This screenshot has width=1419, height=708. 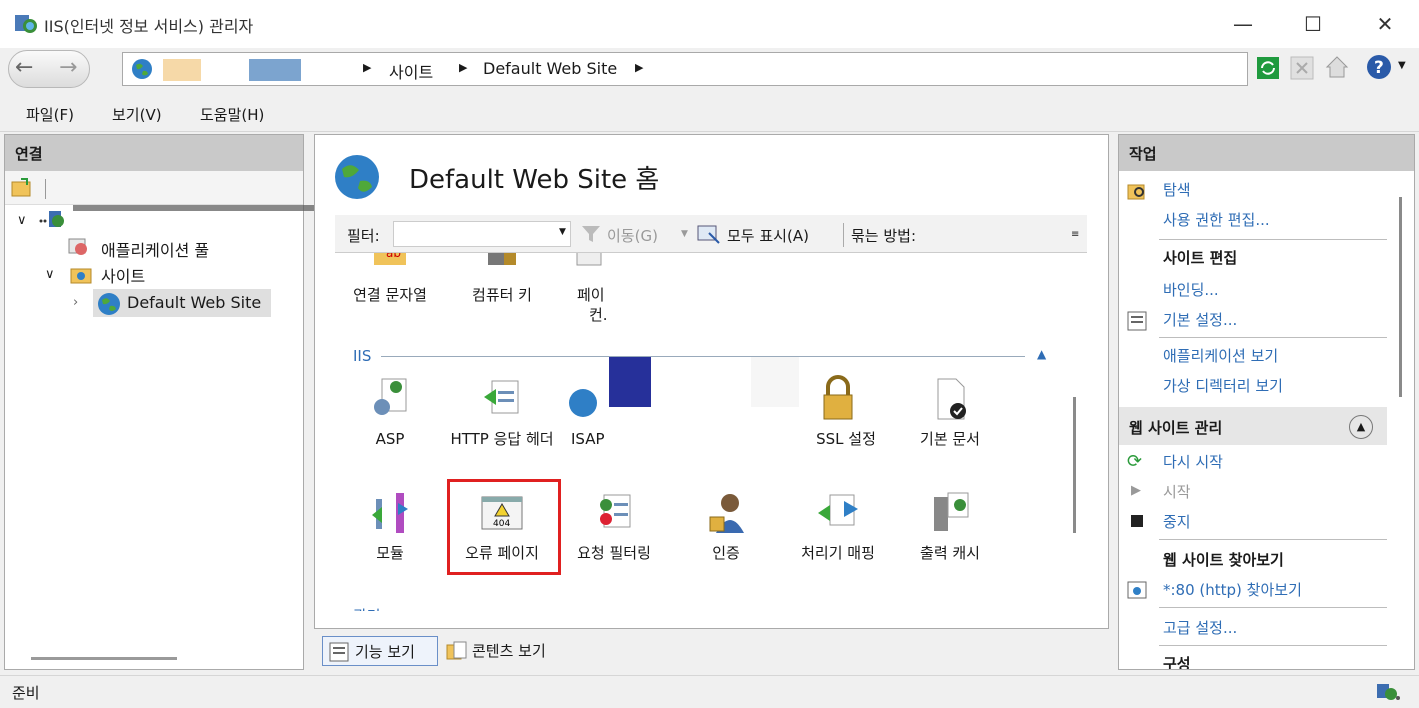 What do you see at coordinates (502, 526) in the screenshot?
I see `feature-error-pages: 404 오류 페이지` at bounding box center [502, 526].